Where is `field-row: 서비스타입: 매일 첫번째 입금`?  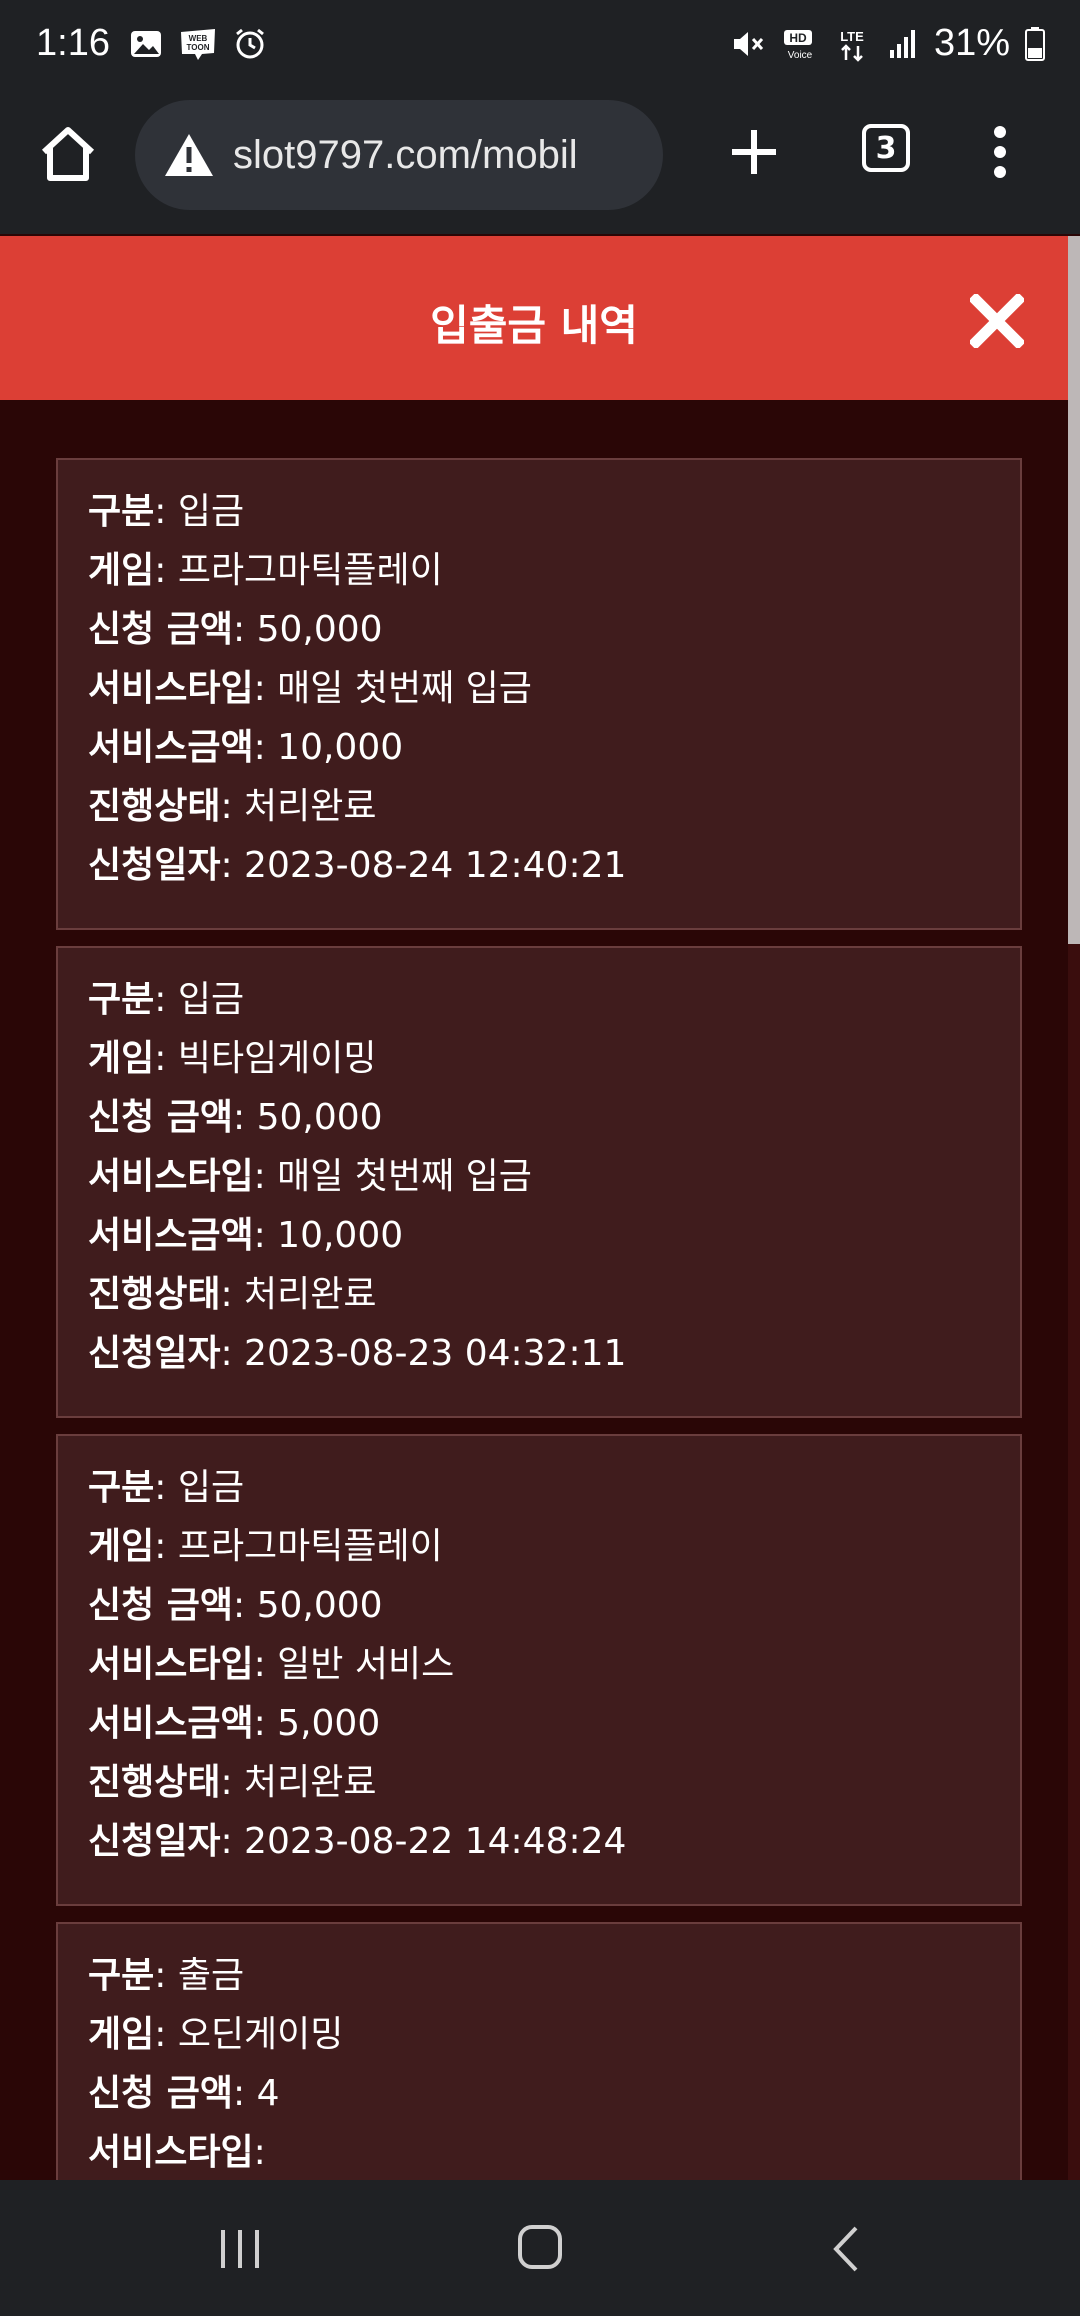
field-row: 서비스타입: 매일 첫번째 입금 is located at coordinates (310, 685).